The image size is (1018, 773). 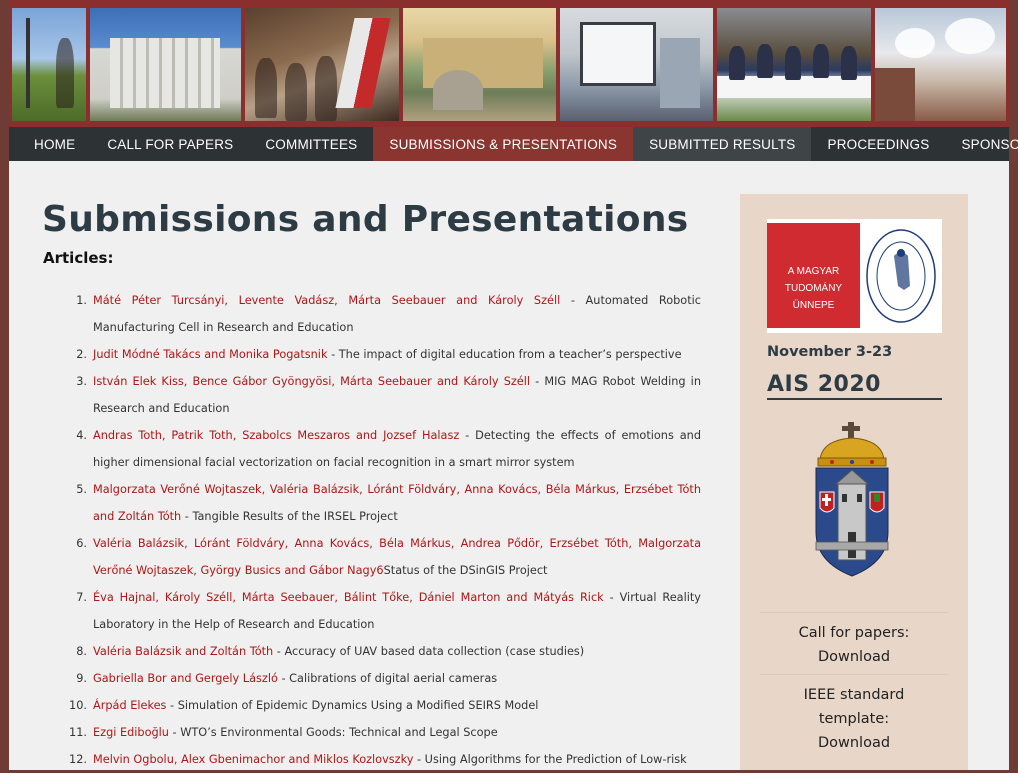 What do you see at coordinates (131, 732) in the screenshot?
I see `article-authors-link: Ezgi Ediboğlu` at bounding box center [131, 732].